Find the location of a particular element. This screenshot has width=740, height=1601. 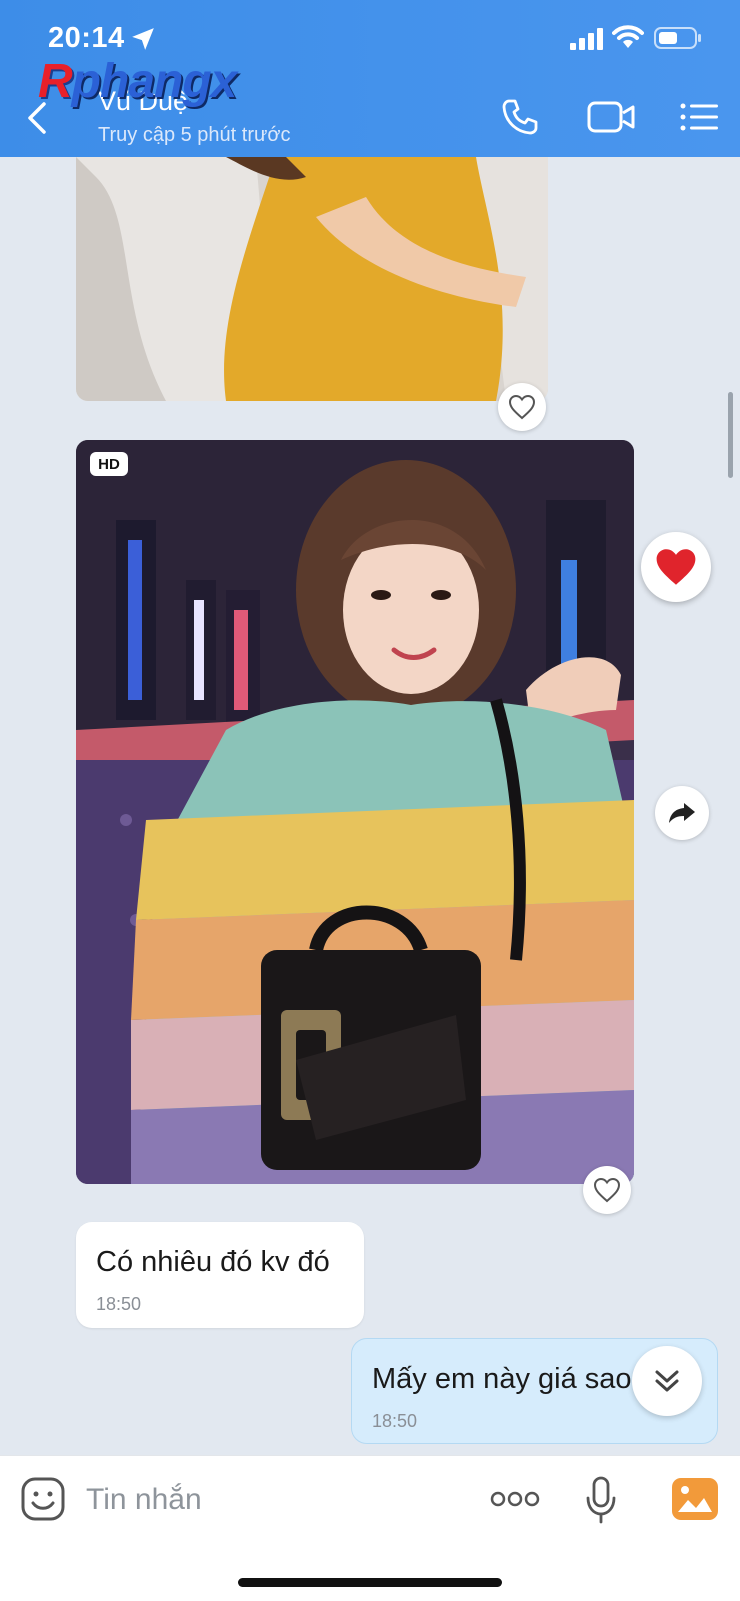

scroll-to-bottom-button is located at coordinates (667, 1381).